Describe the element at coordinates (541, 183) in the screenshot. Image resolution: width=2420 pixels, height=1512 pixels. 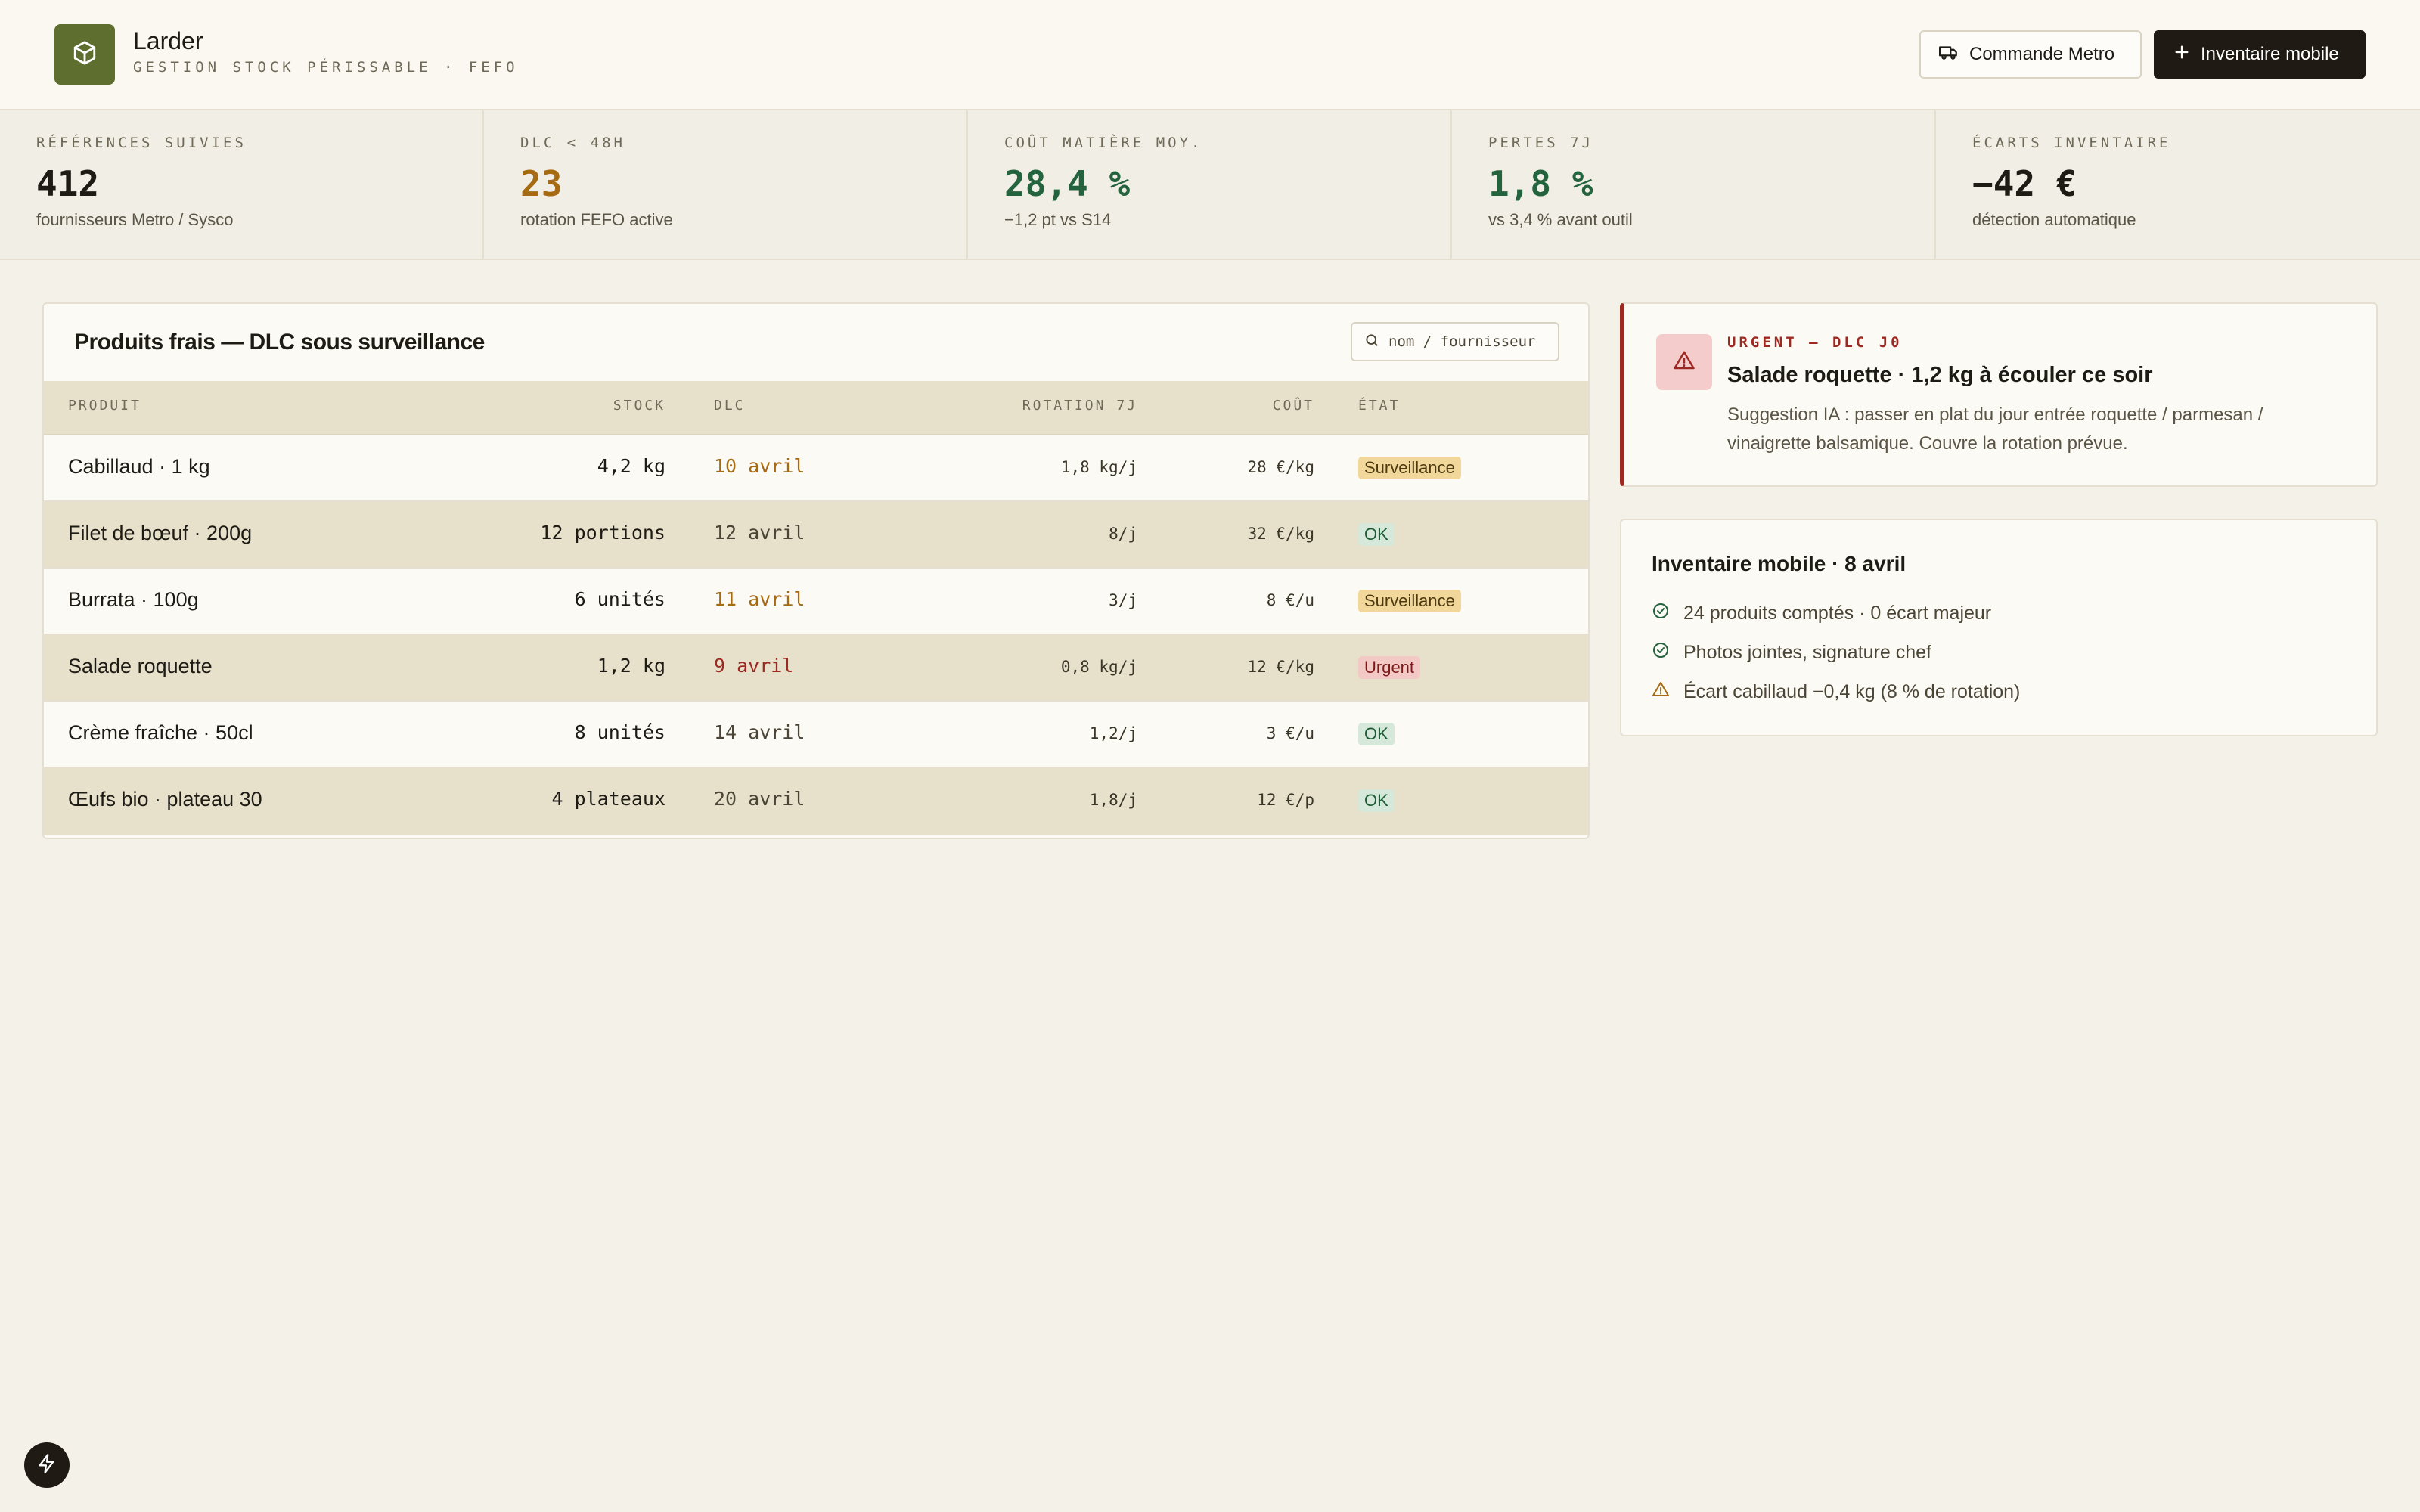
I see `kpi-value: 23` at that location.